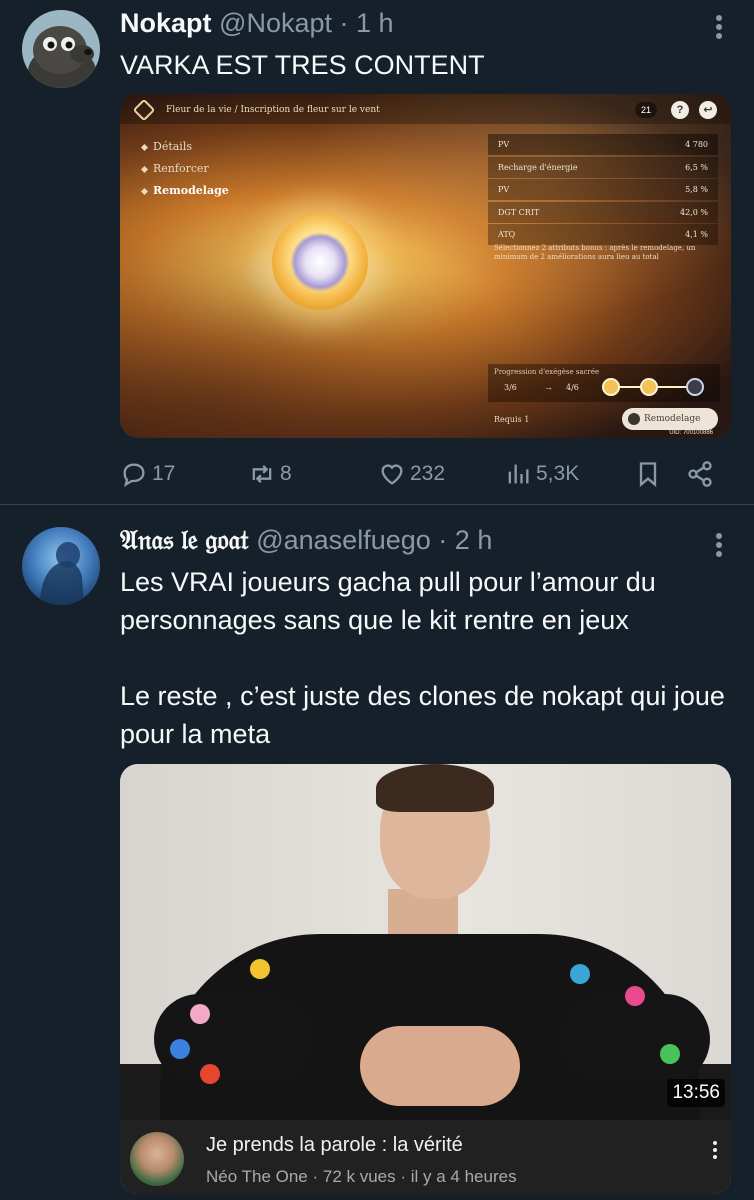 This screenshot has width=754, height=1200. Describe the element at coordinates (343, 540) in the screenshot. I see `user-handle: @anaselfuego` at that location.